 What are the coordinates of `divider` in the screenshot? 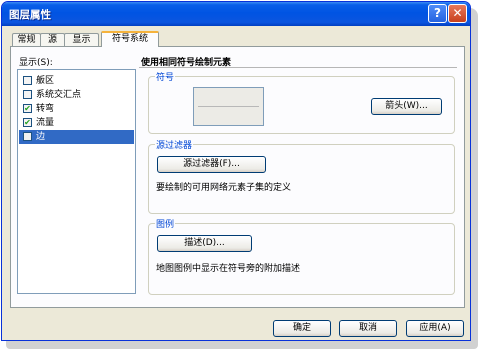 It's located at (298, 67).